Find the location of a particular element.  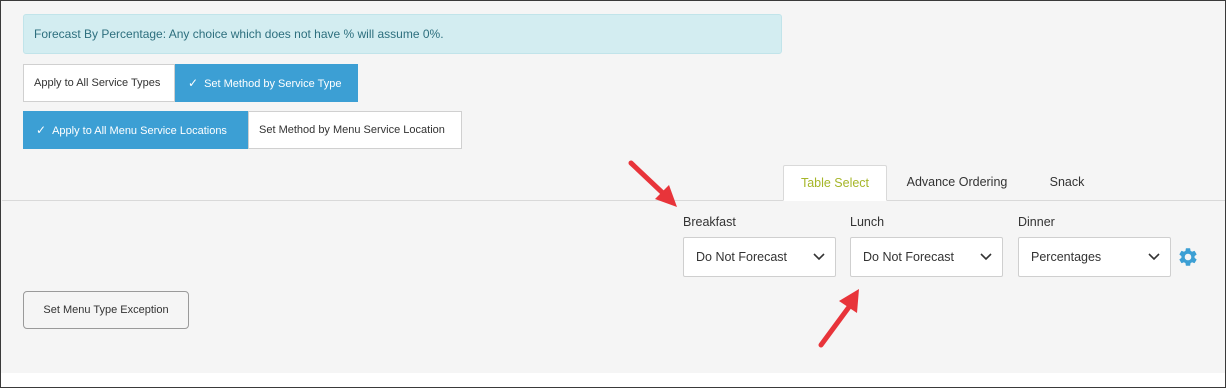

dinner-select: Percentages is located at coordinates (1094, 257).